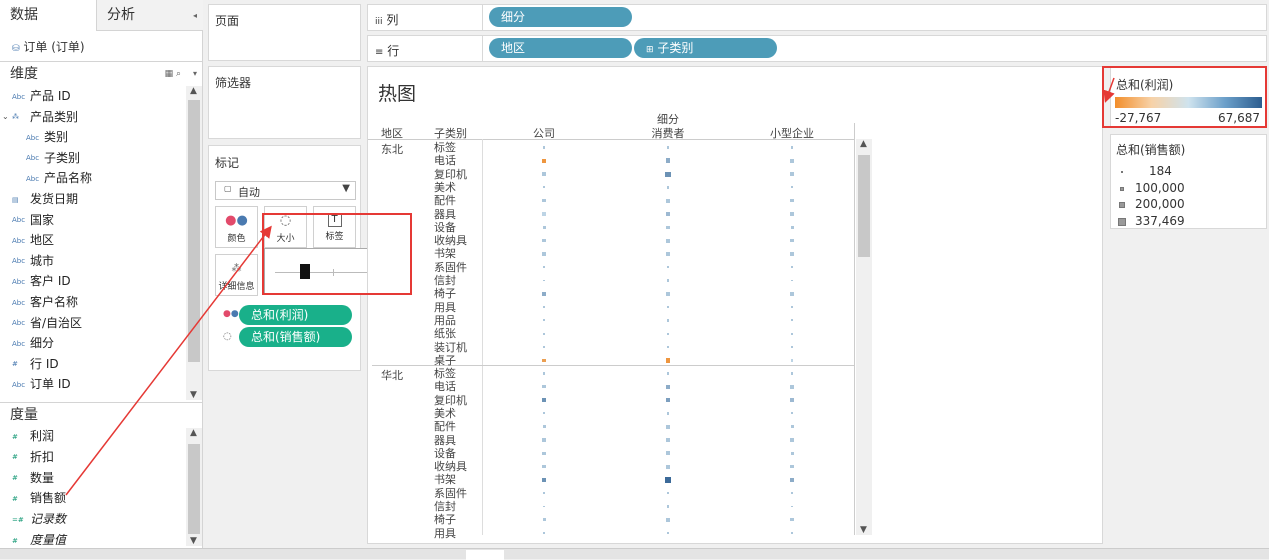  I want to click on annotation-arrow-to-size, so click(168, 360).